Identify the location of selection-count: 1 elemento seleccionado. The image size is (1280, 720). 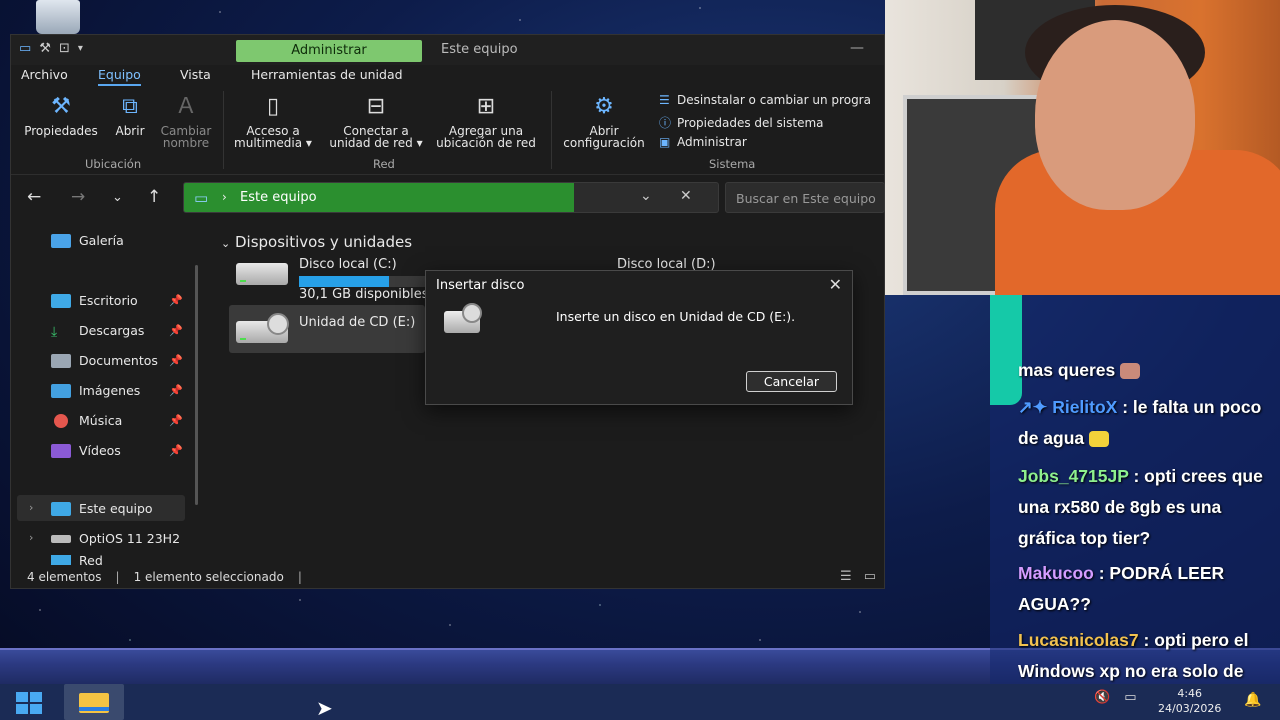
(208, 577).